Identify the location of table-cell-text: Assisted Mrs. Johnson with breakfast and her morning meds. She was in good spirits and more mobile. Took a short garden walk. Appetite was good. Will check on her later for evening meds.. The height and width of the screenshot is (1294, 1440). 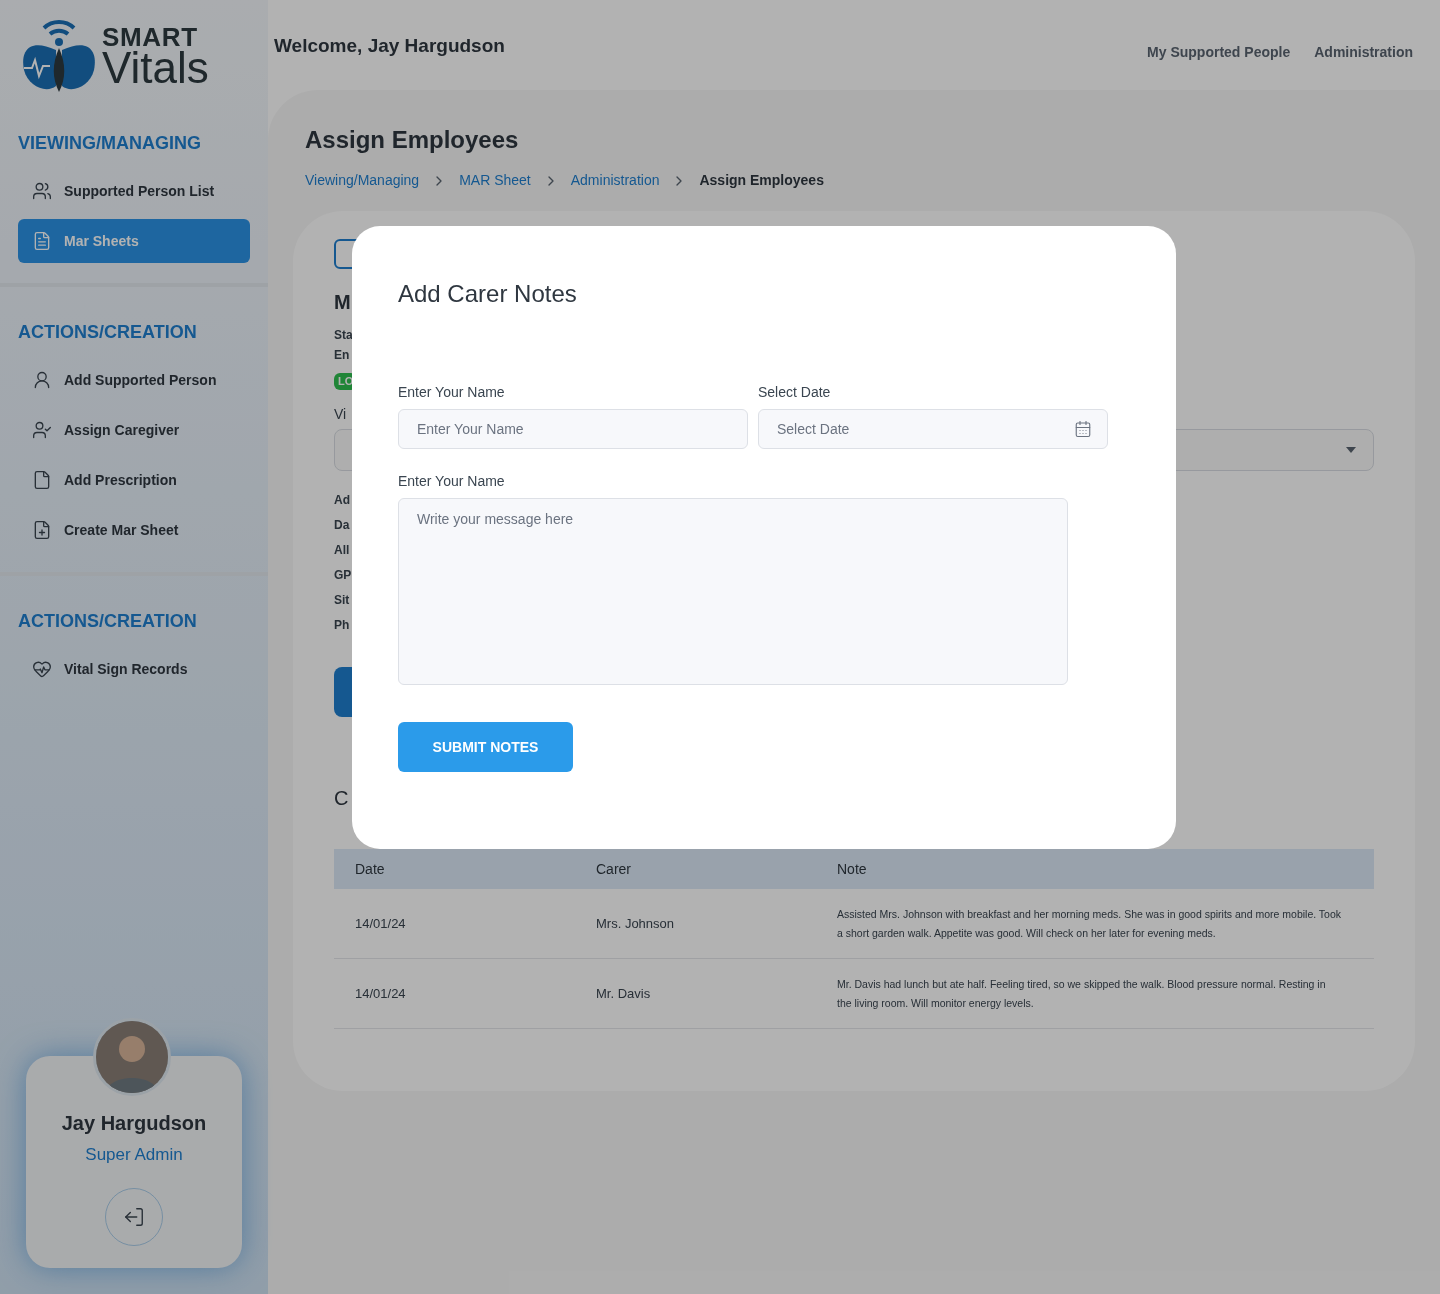
(1089, 923).